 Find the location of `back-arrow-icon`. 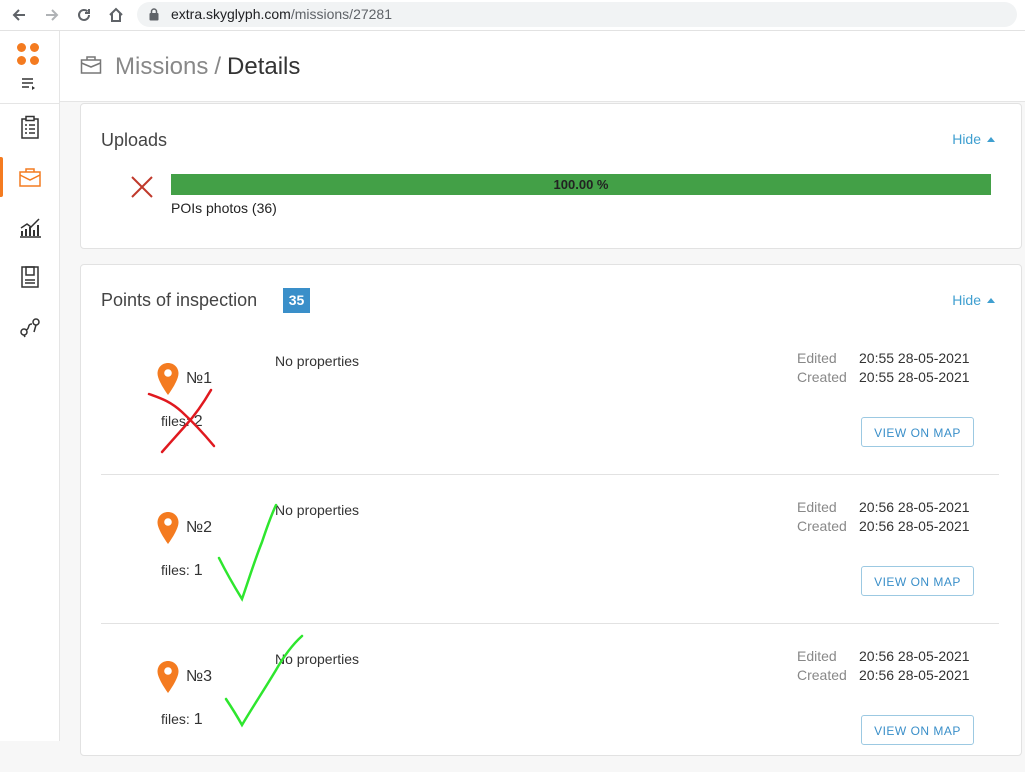

back-arrow-icon is located at coordinates (19, 15).